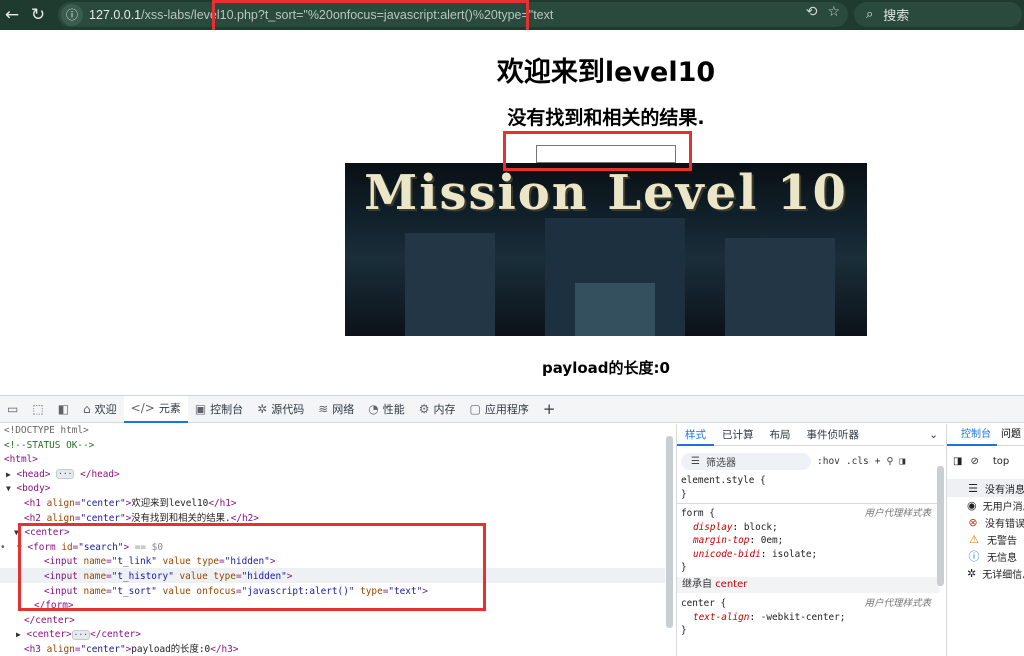 Image resolution: width=1024 pixels, height=656 pixels. What do you see at coordinates (808, 585) in the screenshot?
I see `inherited-from-row: 继承自 center` at bounding box center [808, 585].